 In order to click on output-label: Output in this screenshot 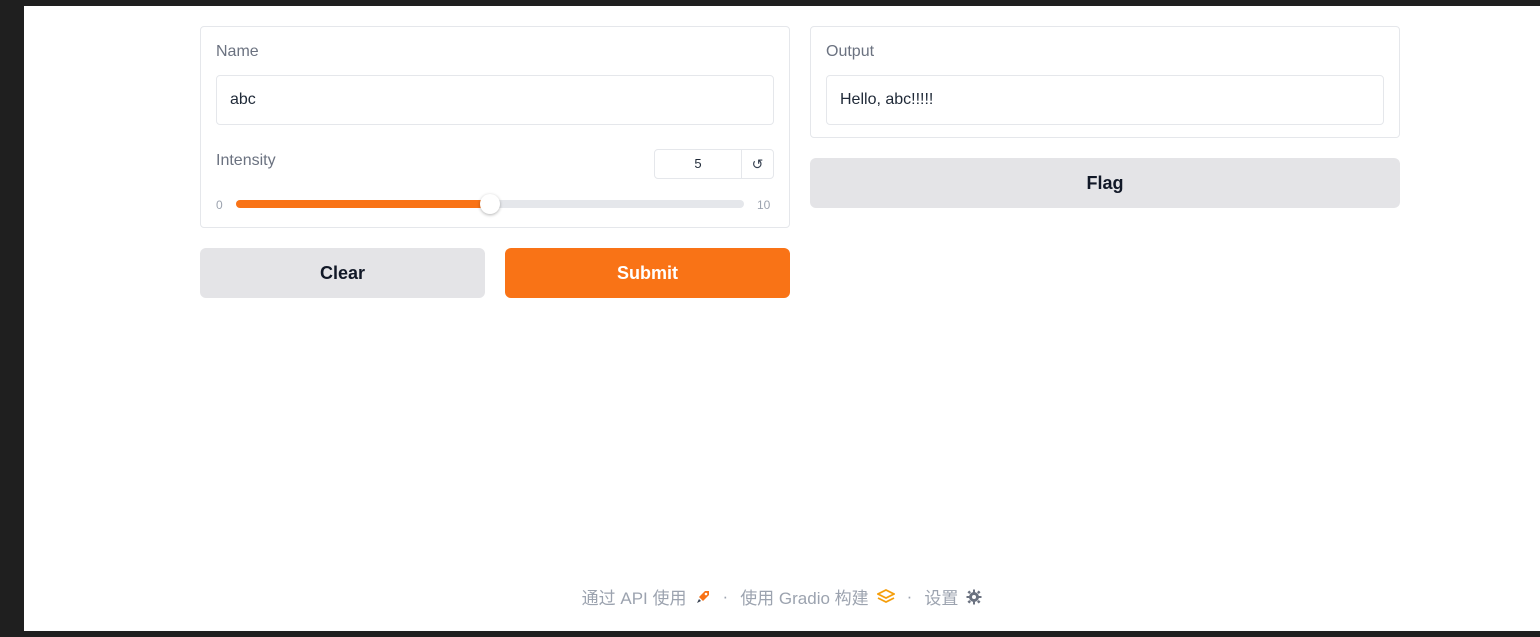, I will do `click(850, 51)`.